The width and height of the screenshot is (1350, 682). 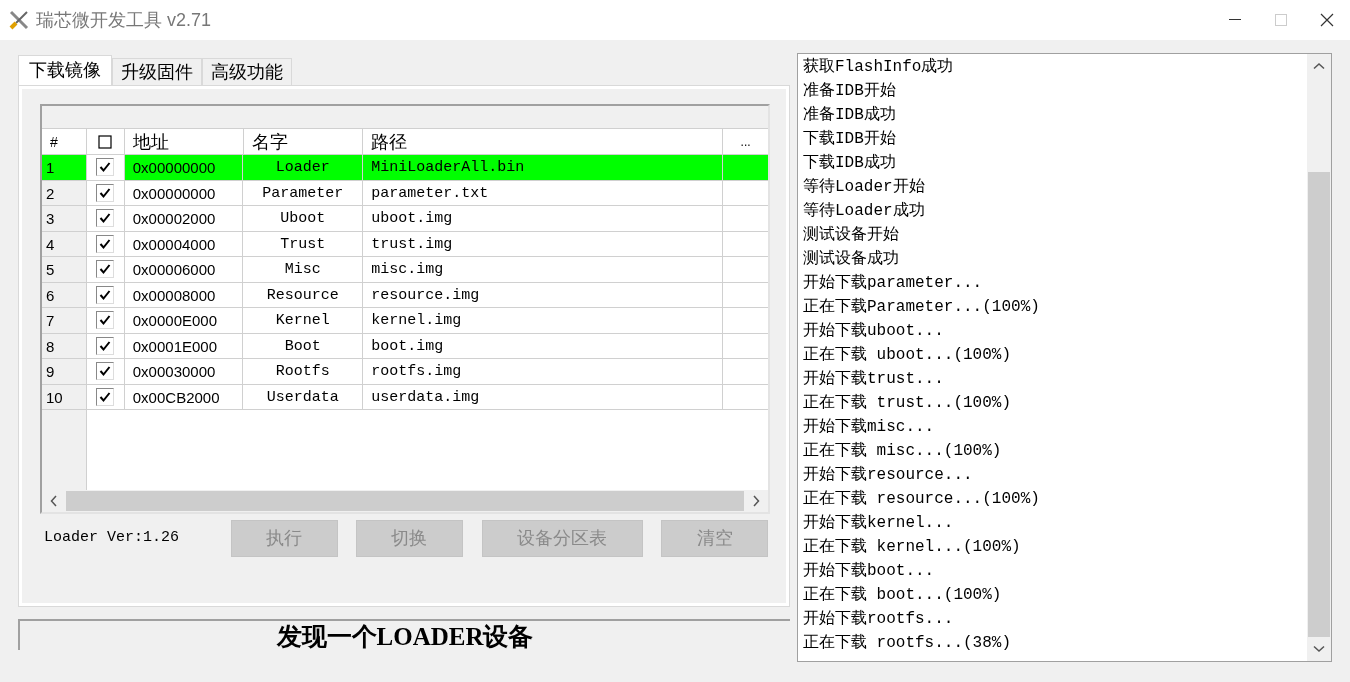 What do you see at coordinates (64, 320) in the screenshot?
I see `row-number: 7` at bounding box center [64, 320].